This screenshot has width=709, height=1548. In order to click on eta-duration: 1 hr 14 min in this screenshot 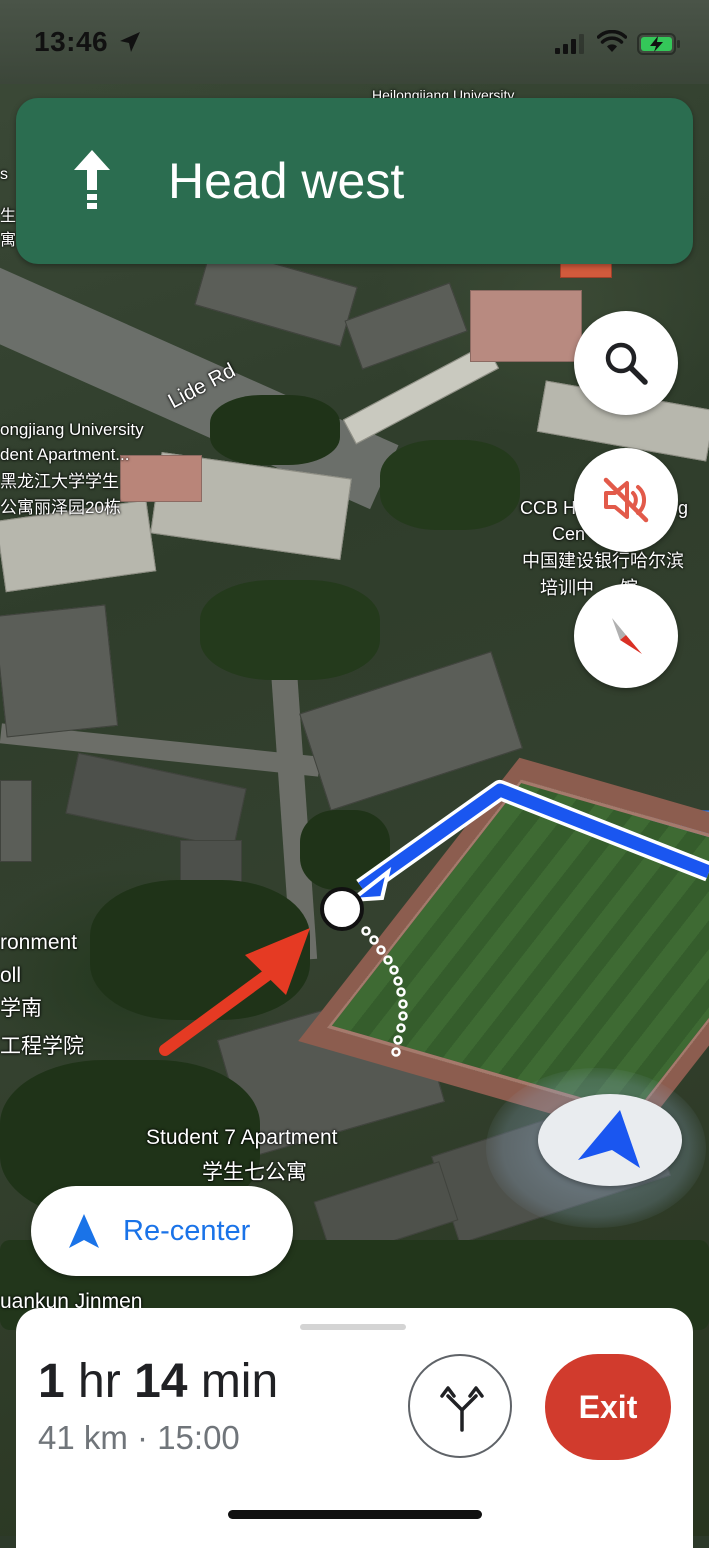, I will do `click(158, 1382)`.